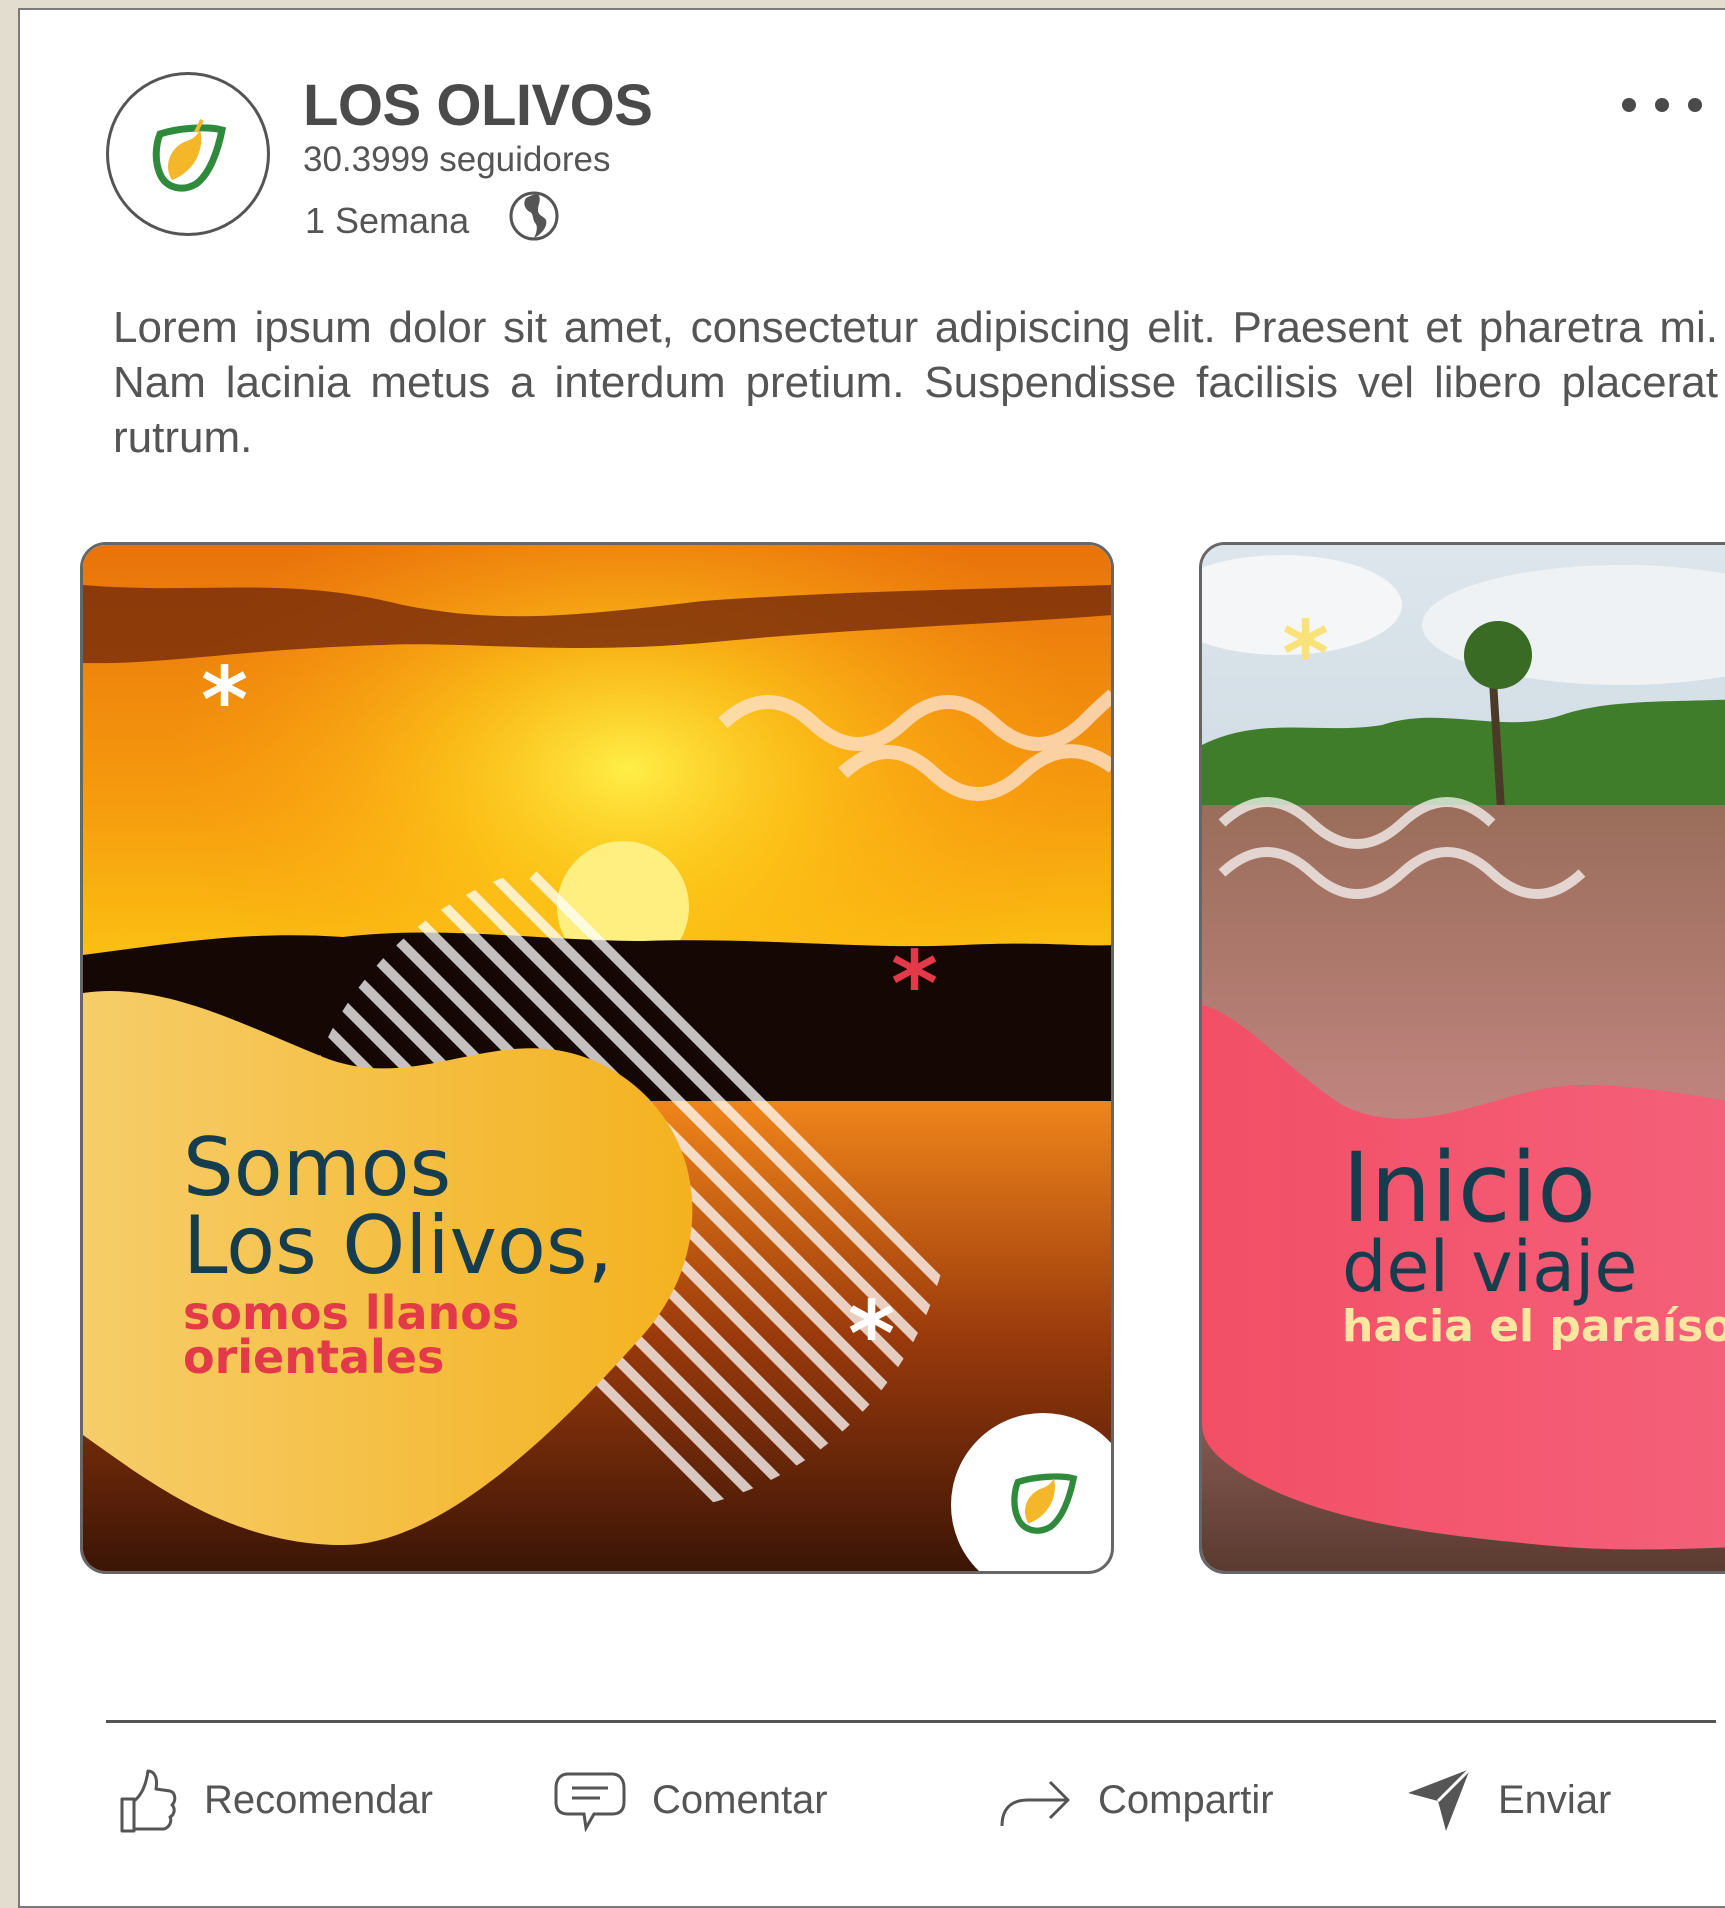 The width and height of the screenshot is (1725, 1908). I want to click on send-label: Enviar, so click(1555, 1799).